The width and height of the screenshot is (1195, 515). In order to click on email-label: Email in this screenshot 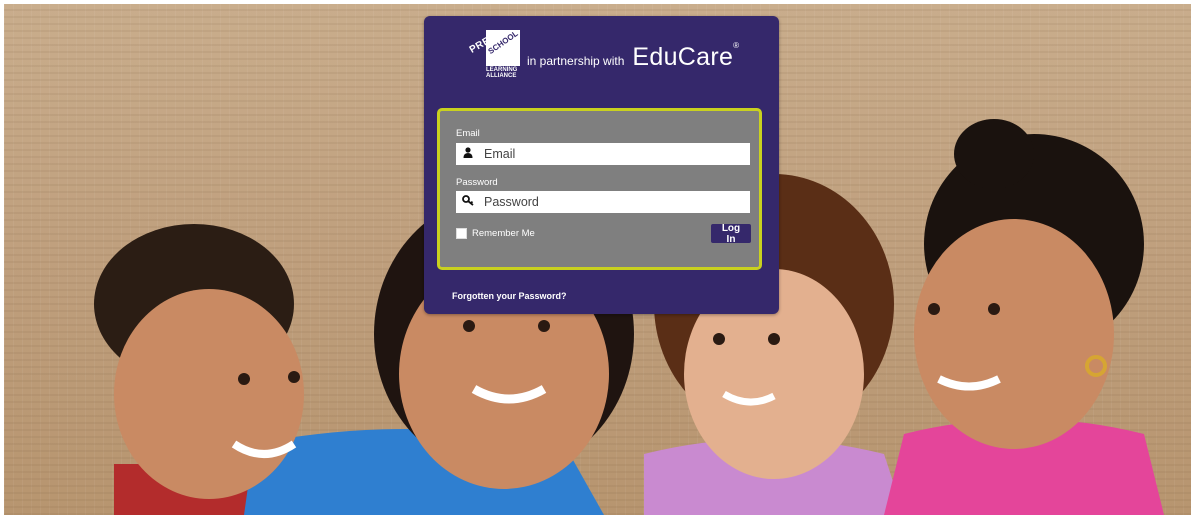, I will do `click(468, 133)`.